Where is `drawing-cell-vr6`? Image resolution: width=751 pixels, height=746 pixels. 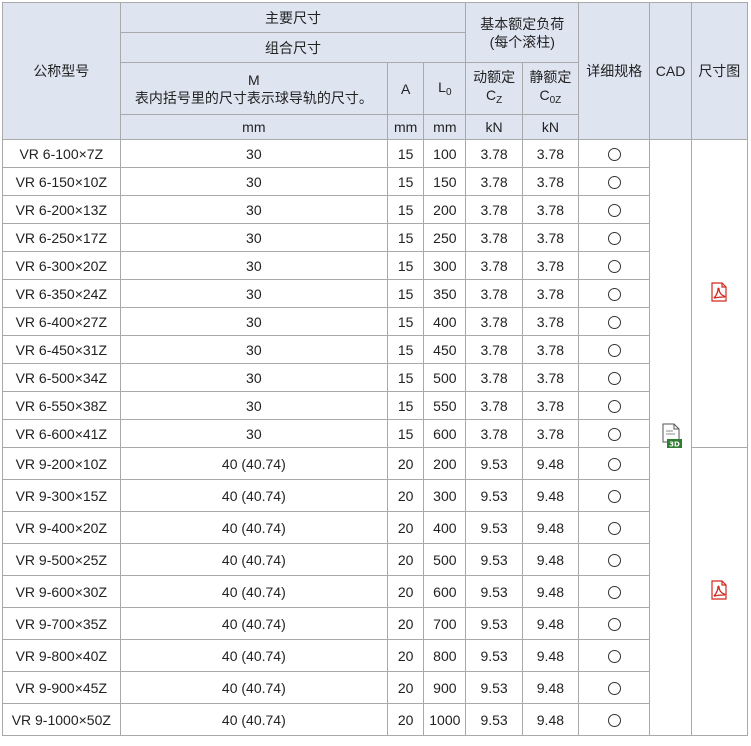
drawing-cell-vr6 is located at coordinates (719, 293).